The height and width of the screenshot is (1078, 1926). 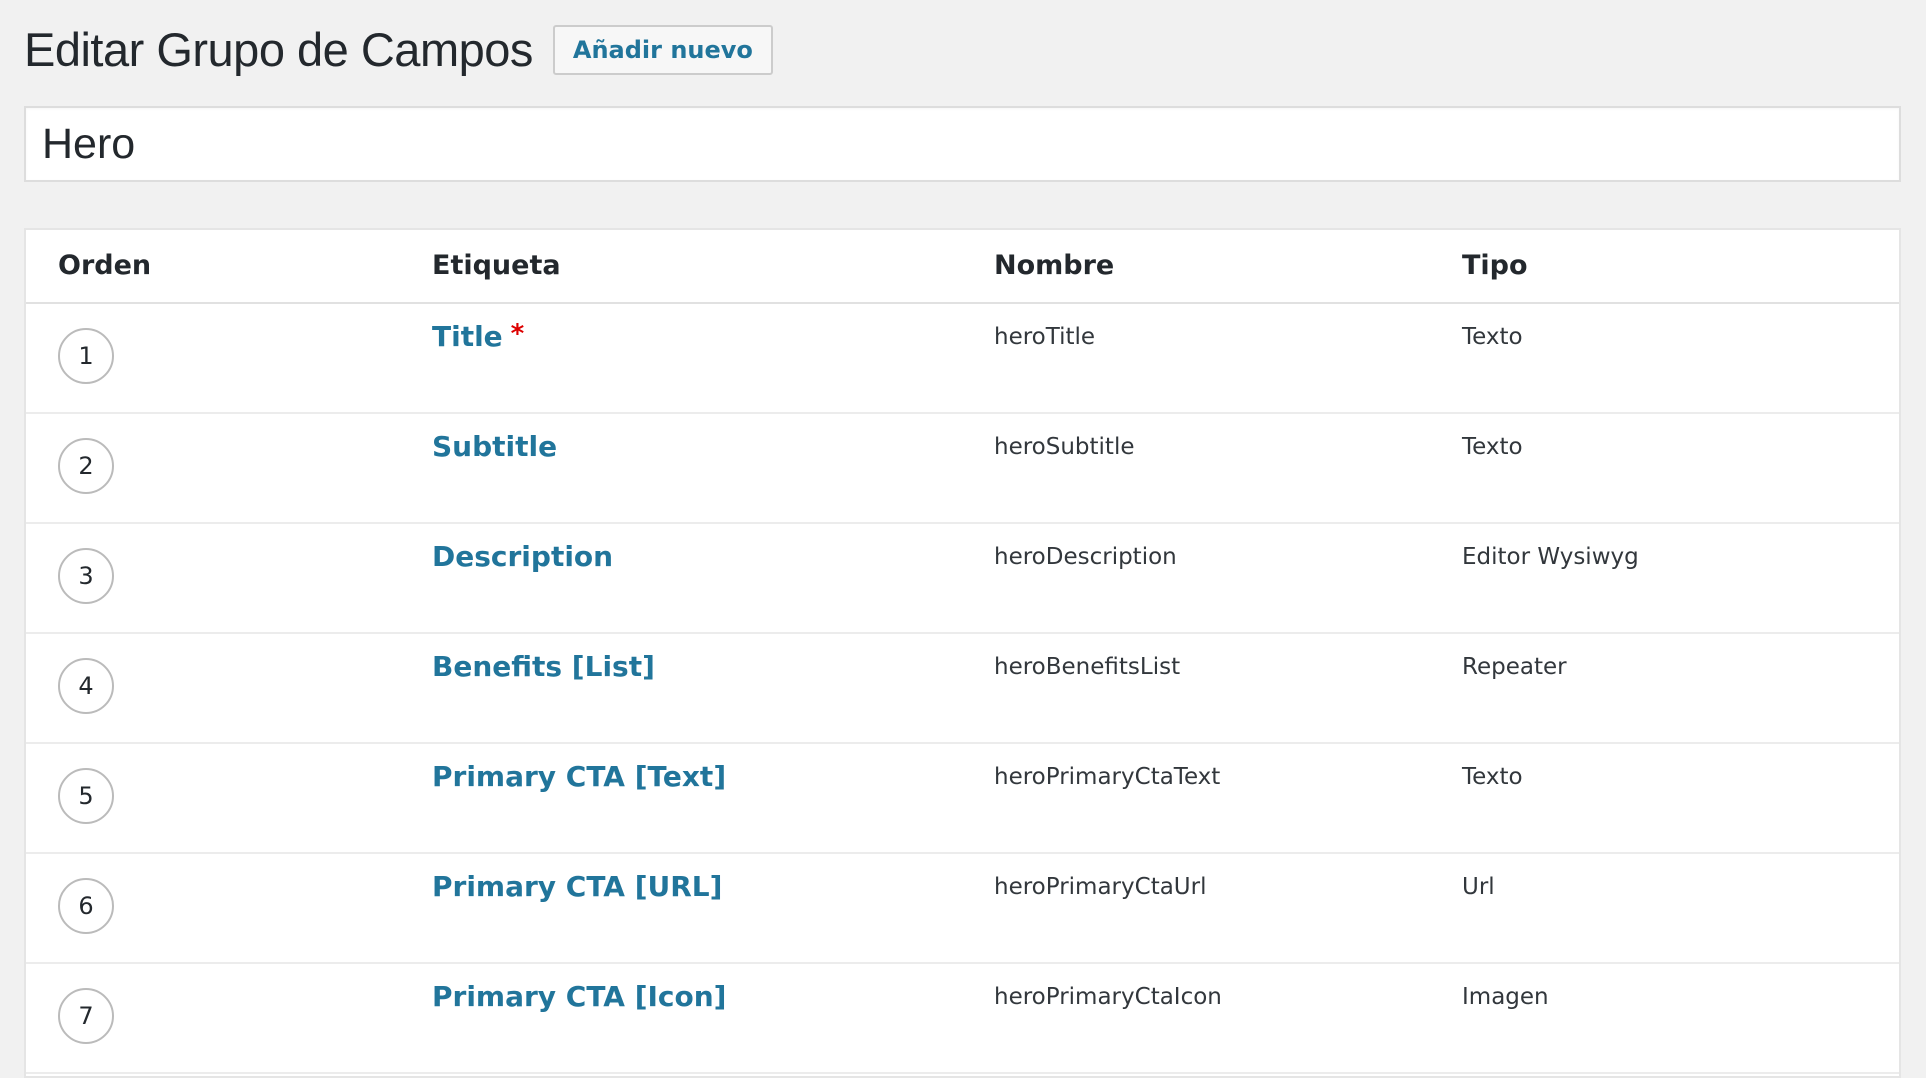 What do you see at coordinates (1064, 447) in the screenshot?
I see `field-name: heroSubtitle` at bounding box center [1064, 447].